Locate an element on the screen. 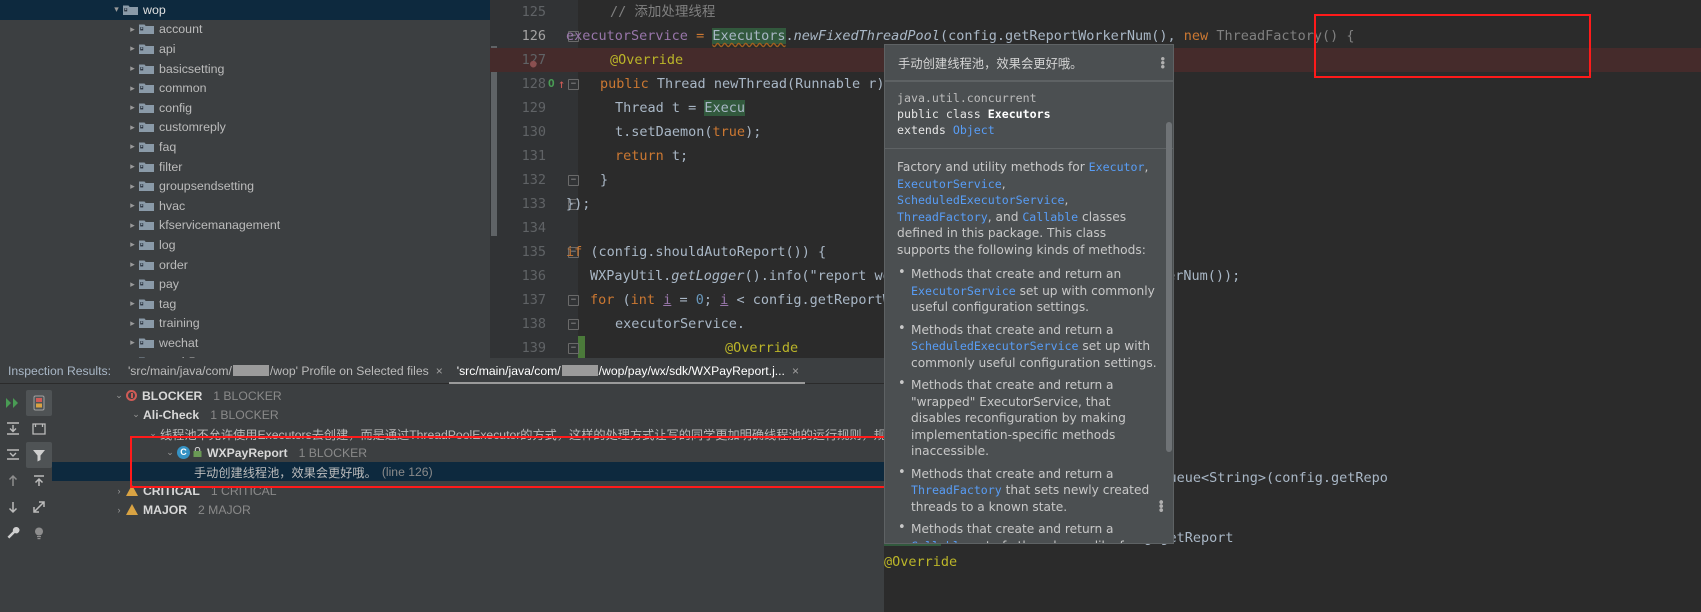 The width and height of the screenshot is (1701, 612). tree-node-label: wechat is located at coordinates (179, 342).